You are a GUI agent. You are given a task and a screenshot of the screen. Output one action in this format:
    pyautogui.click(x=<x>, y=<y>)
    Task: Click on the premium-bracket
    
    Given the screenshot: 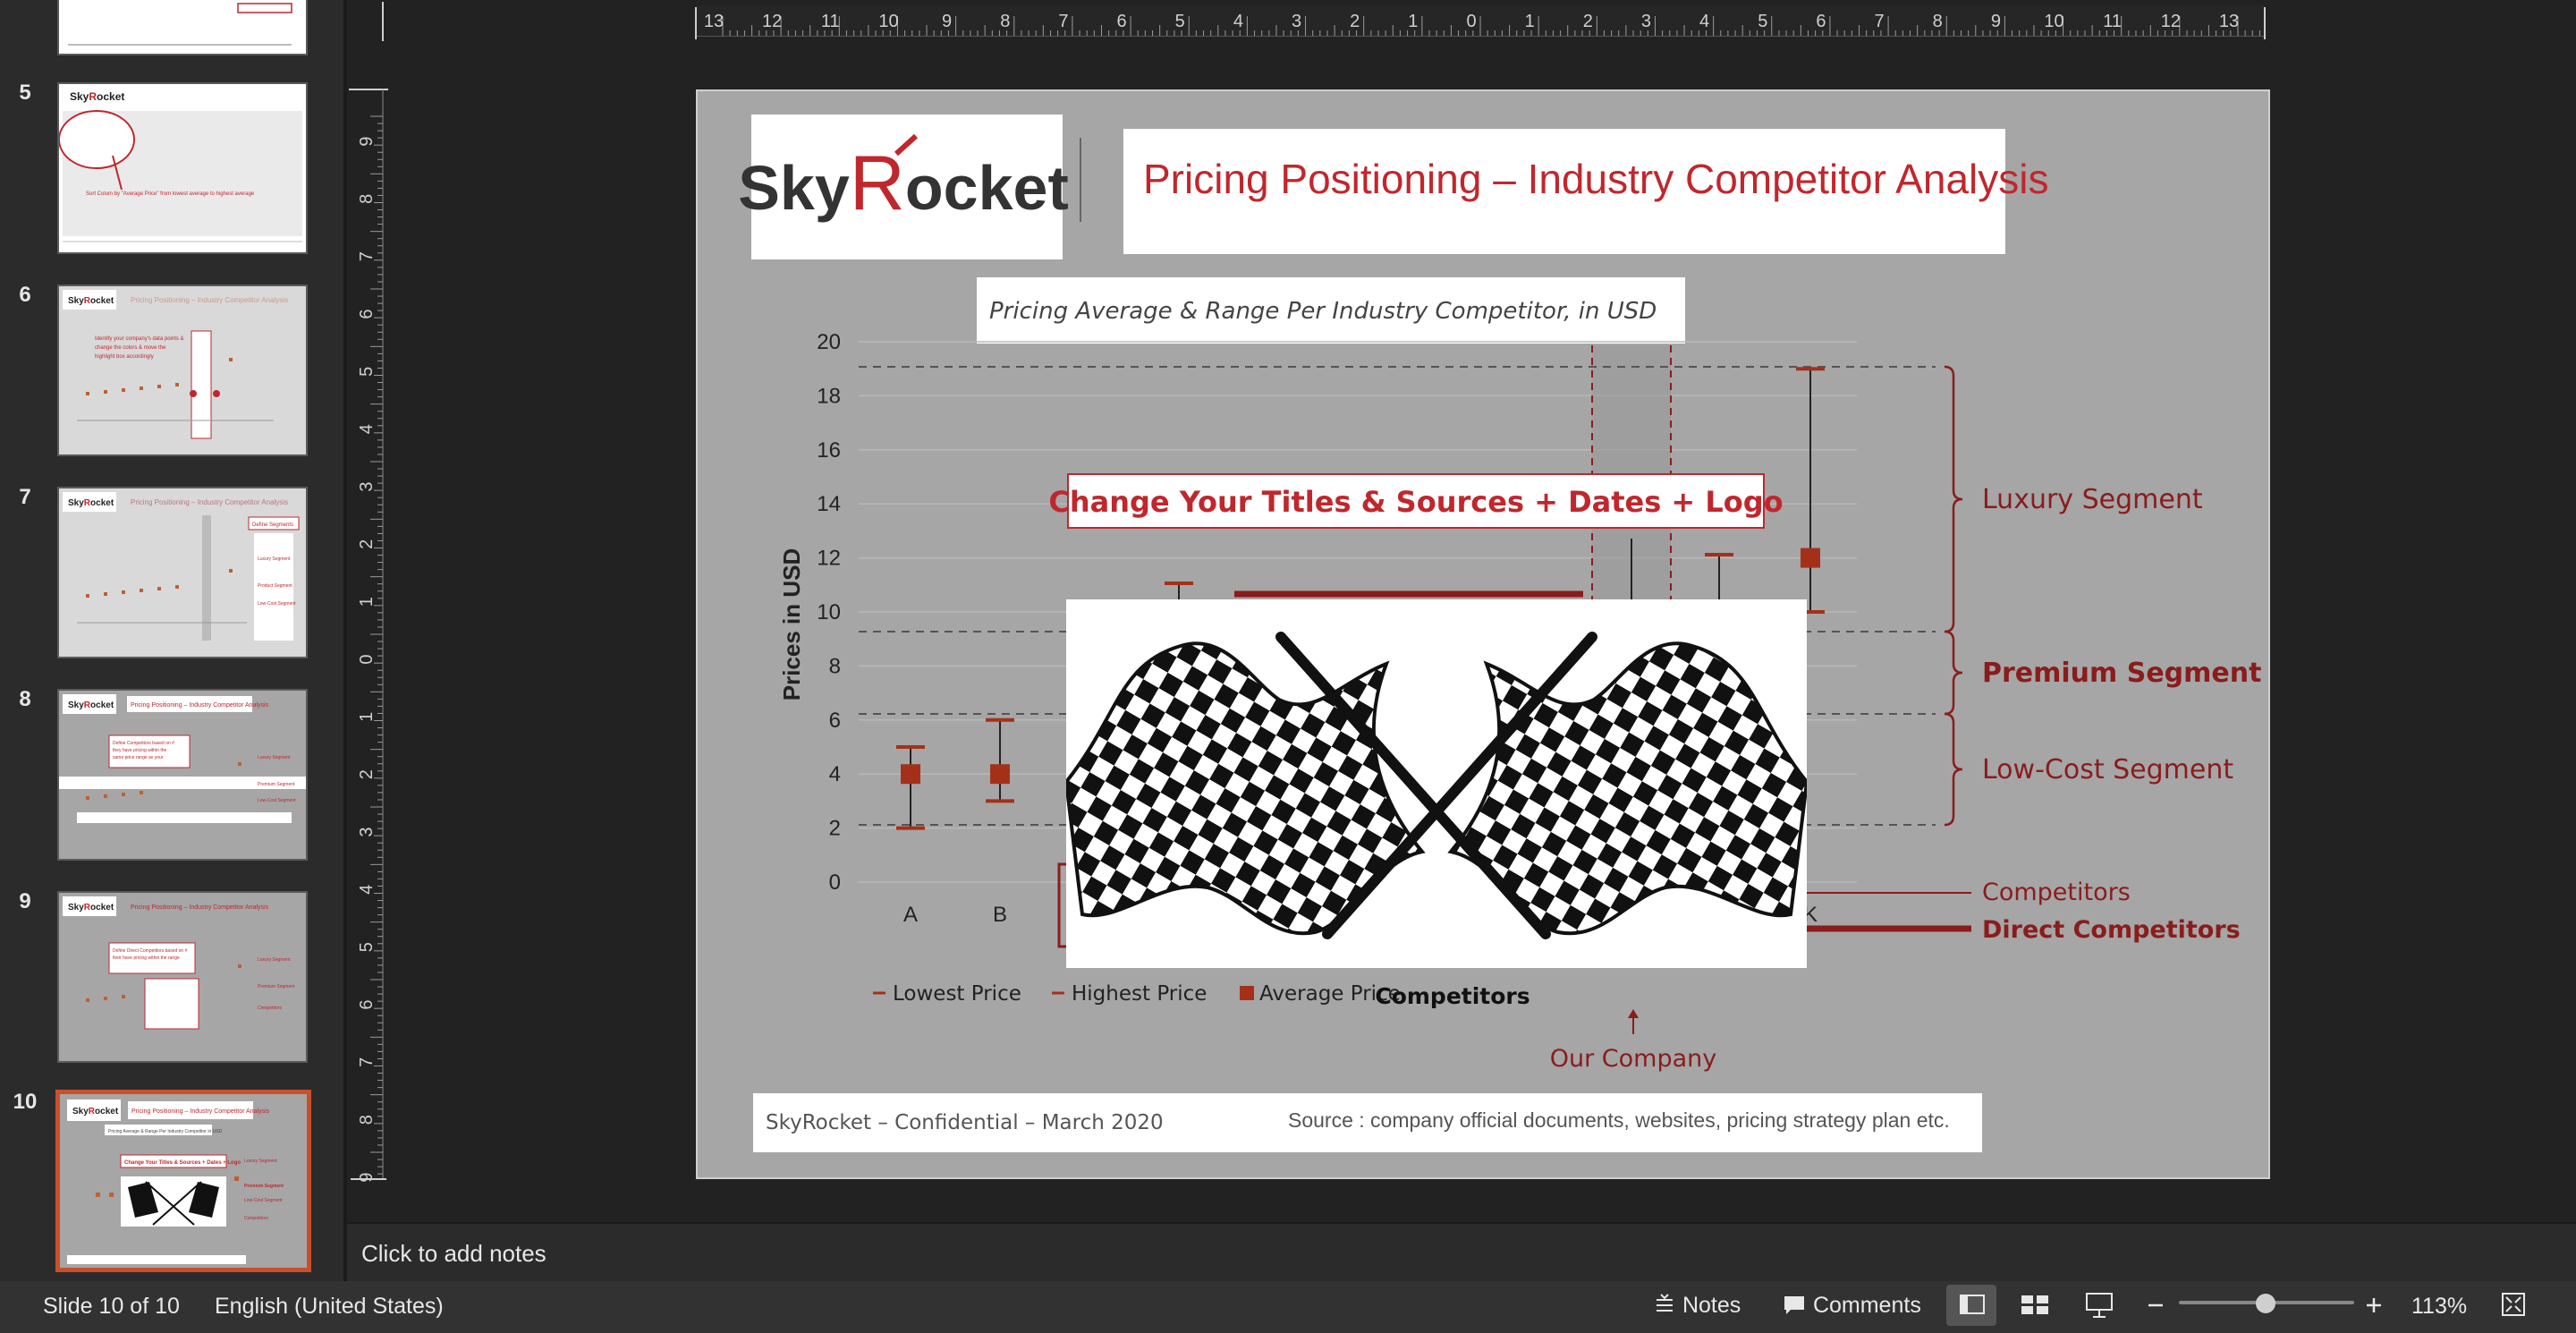 What is the action you would take?
    pyautogui.click(x=1953, y=673)
    